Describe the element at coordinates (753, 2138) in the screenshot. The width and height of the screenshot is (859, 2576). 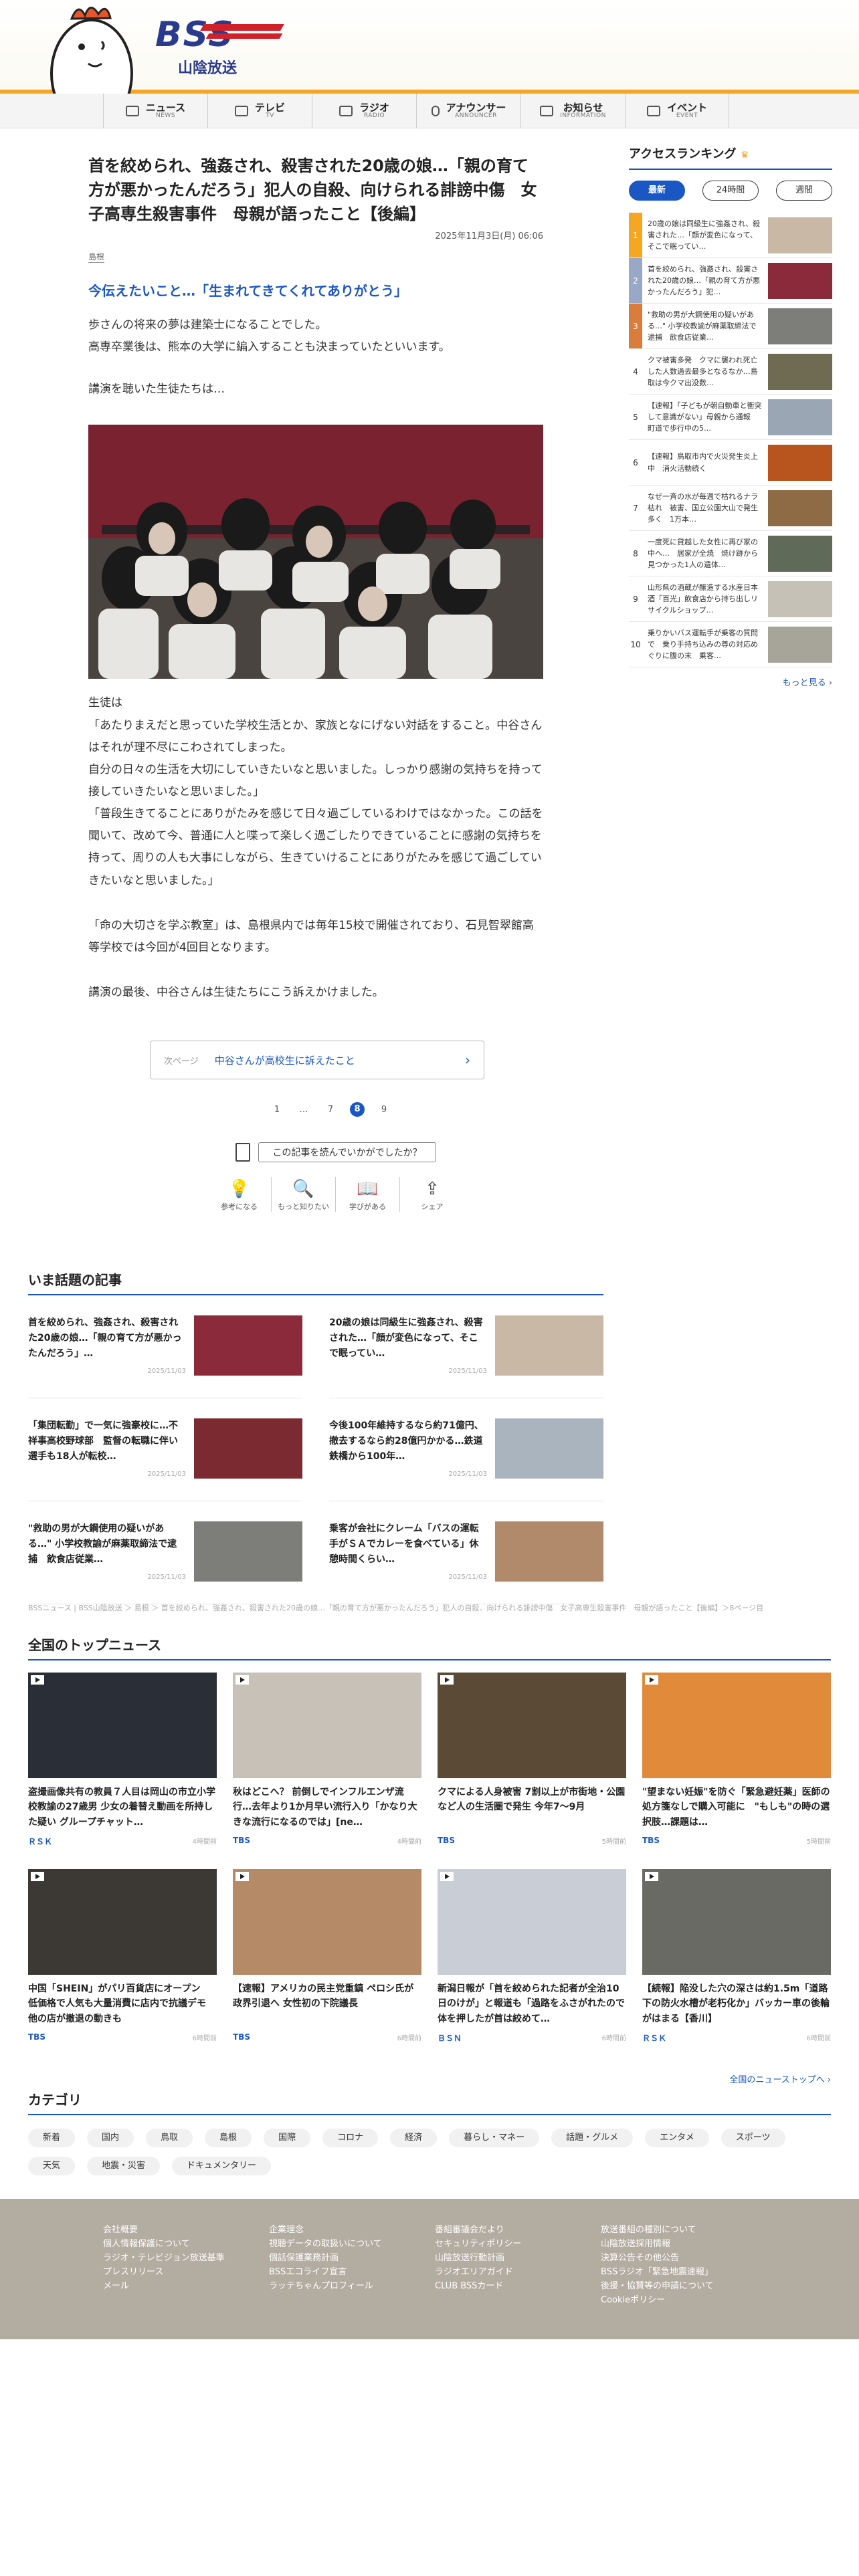
I see `category-chip: スポーツ` at that location.